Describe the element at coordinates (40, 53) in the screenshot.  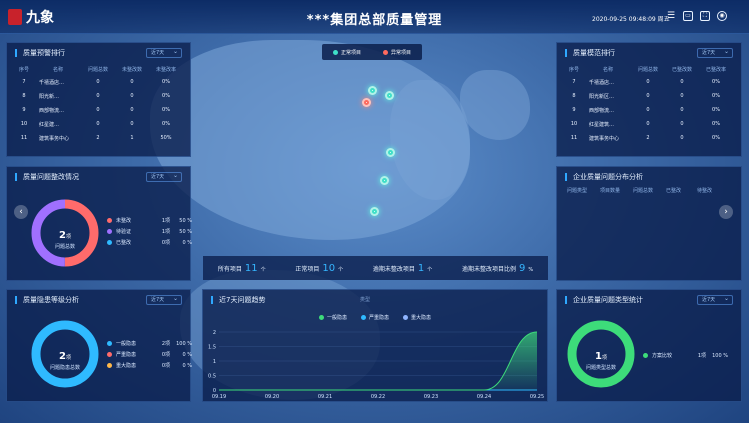
I see `panel-title: 质量预警排行` at that location.